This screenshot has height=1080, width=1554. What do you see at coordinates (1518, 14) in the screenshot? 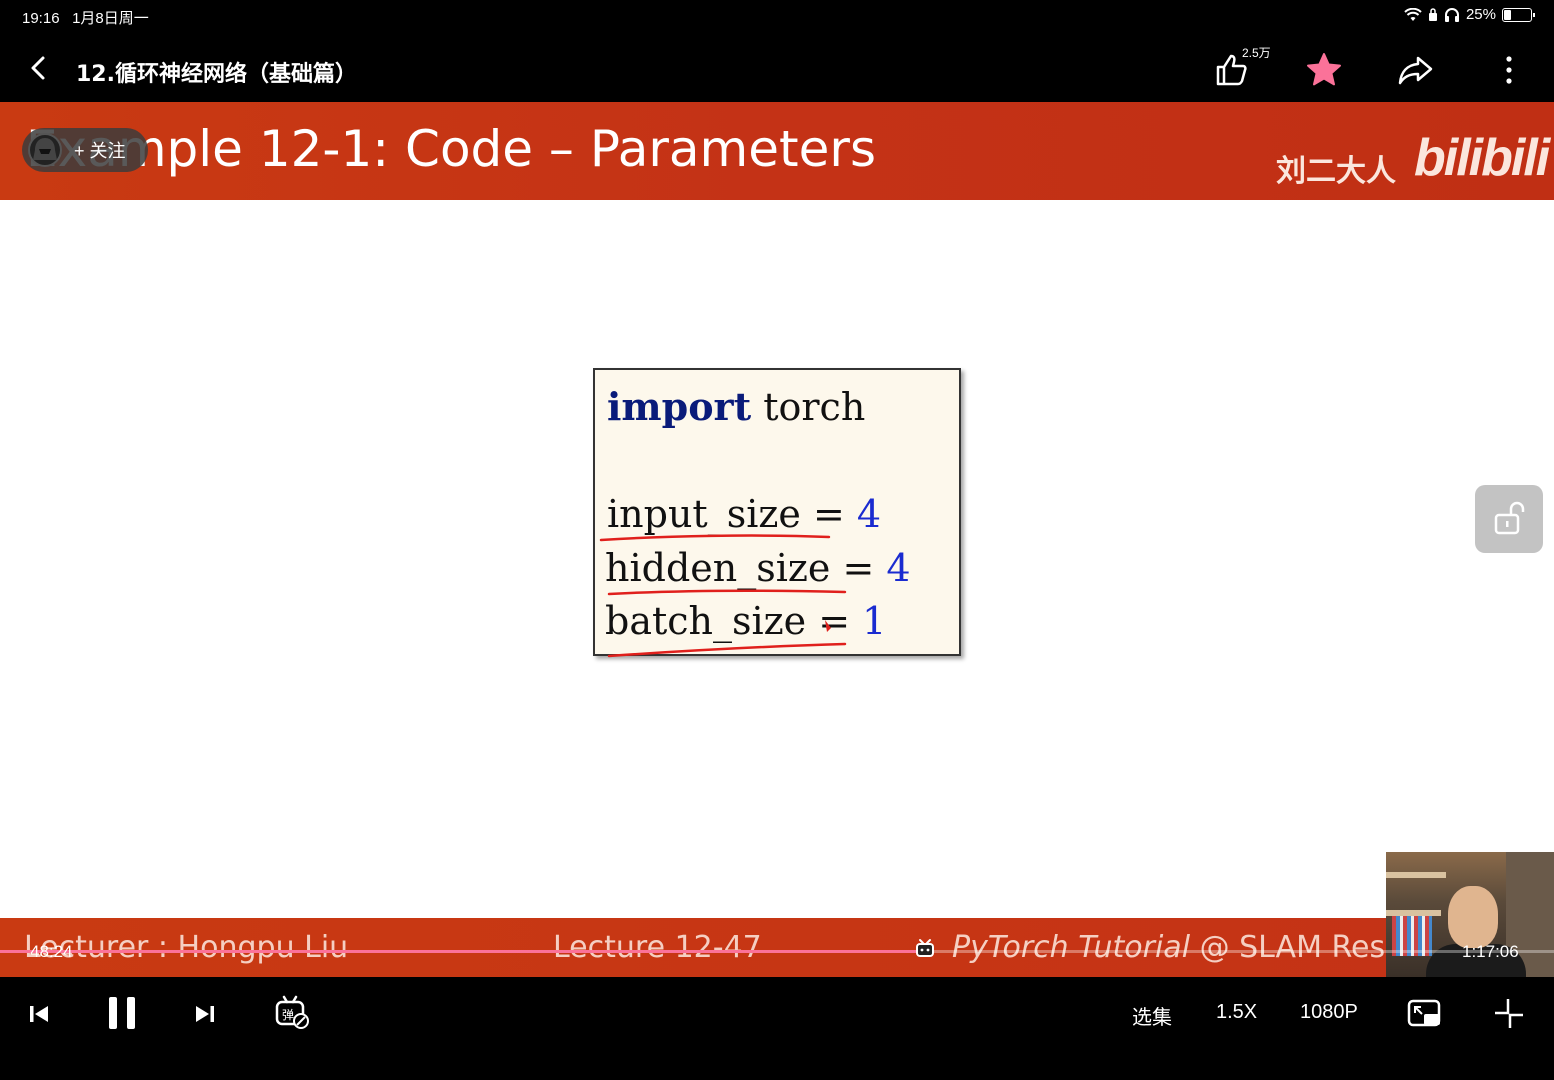
I see `battery-icon` at bounding box center [1518, 14].